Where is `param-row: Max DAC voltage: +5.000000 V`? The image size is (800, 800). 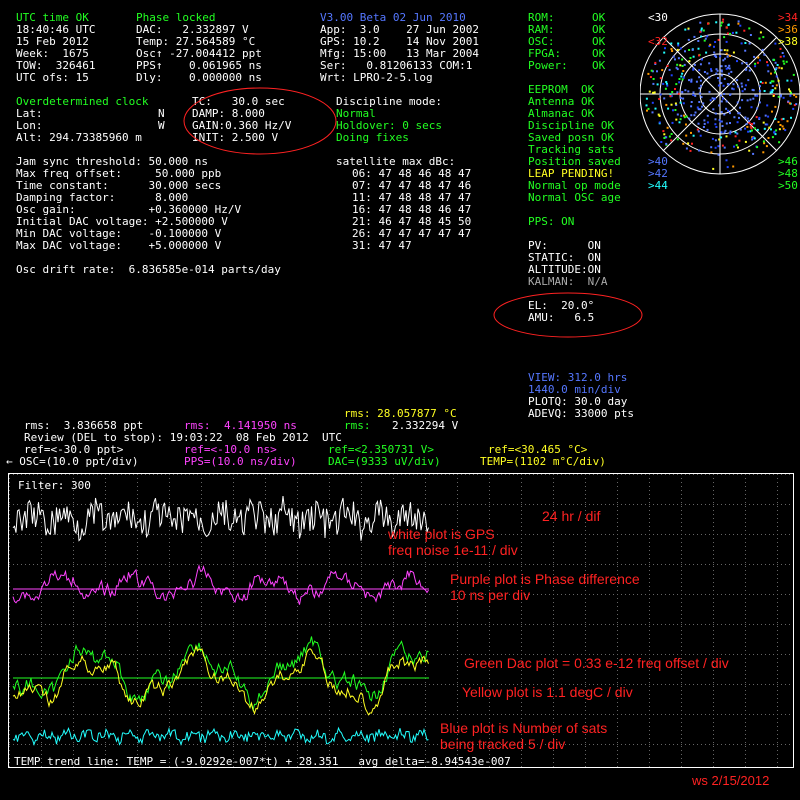
param-row: Max DAC voltage: +5.000000 V is located at coordinates (119, 245).